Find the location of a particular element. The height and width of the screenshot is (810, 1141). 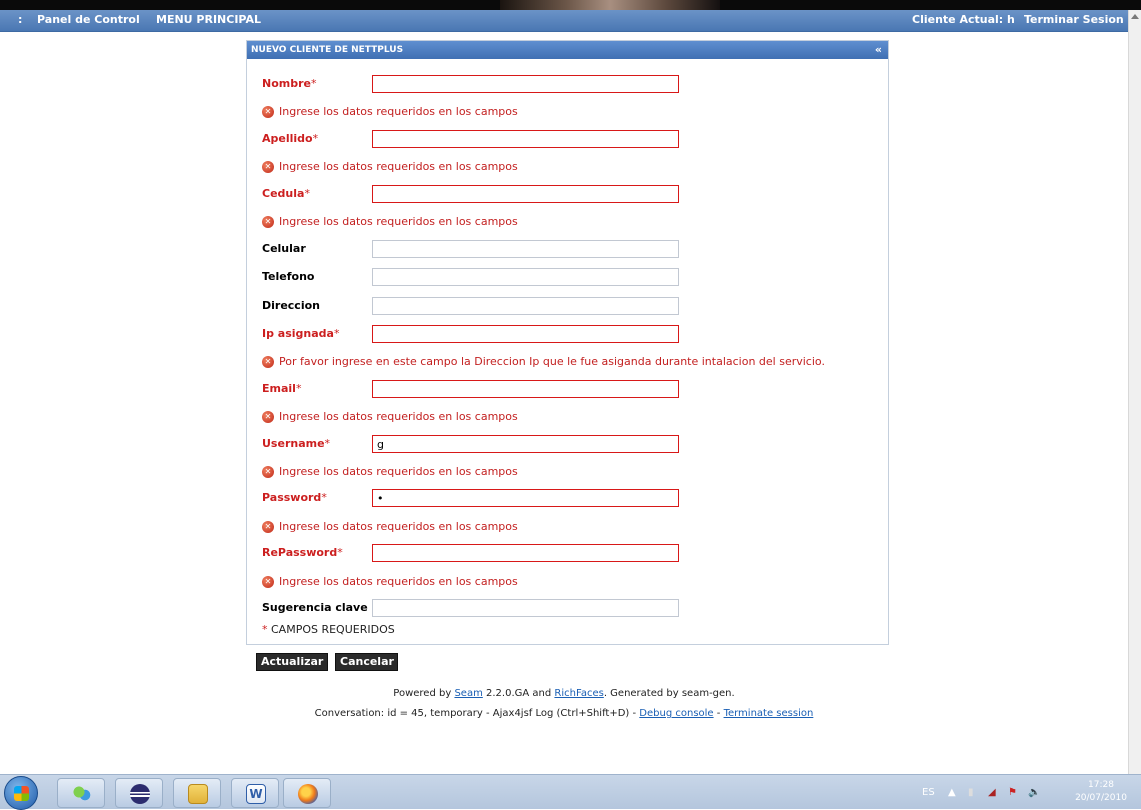

firefox-icon is located at coordinates (308, 794).